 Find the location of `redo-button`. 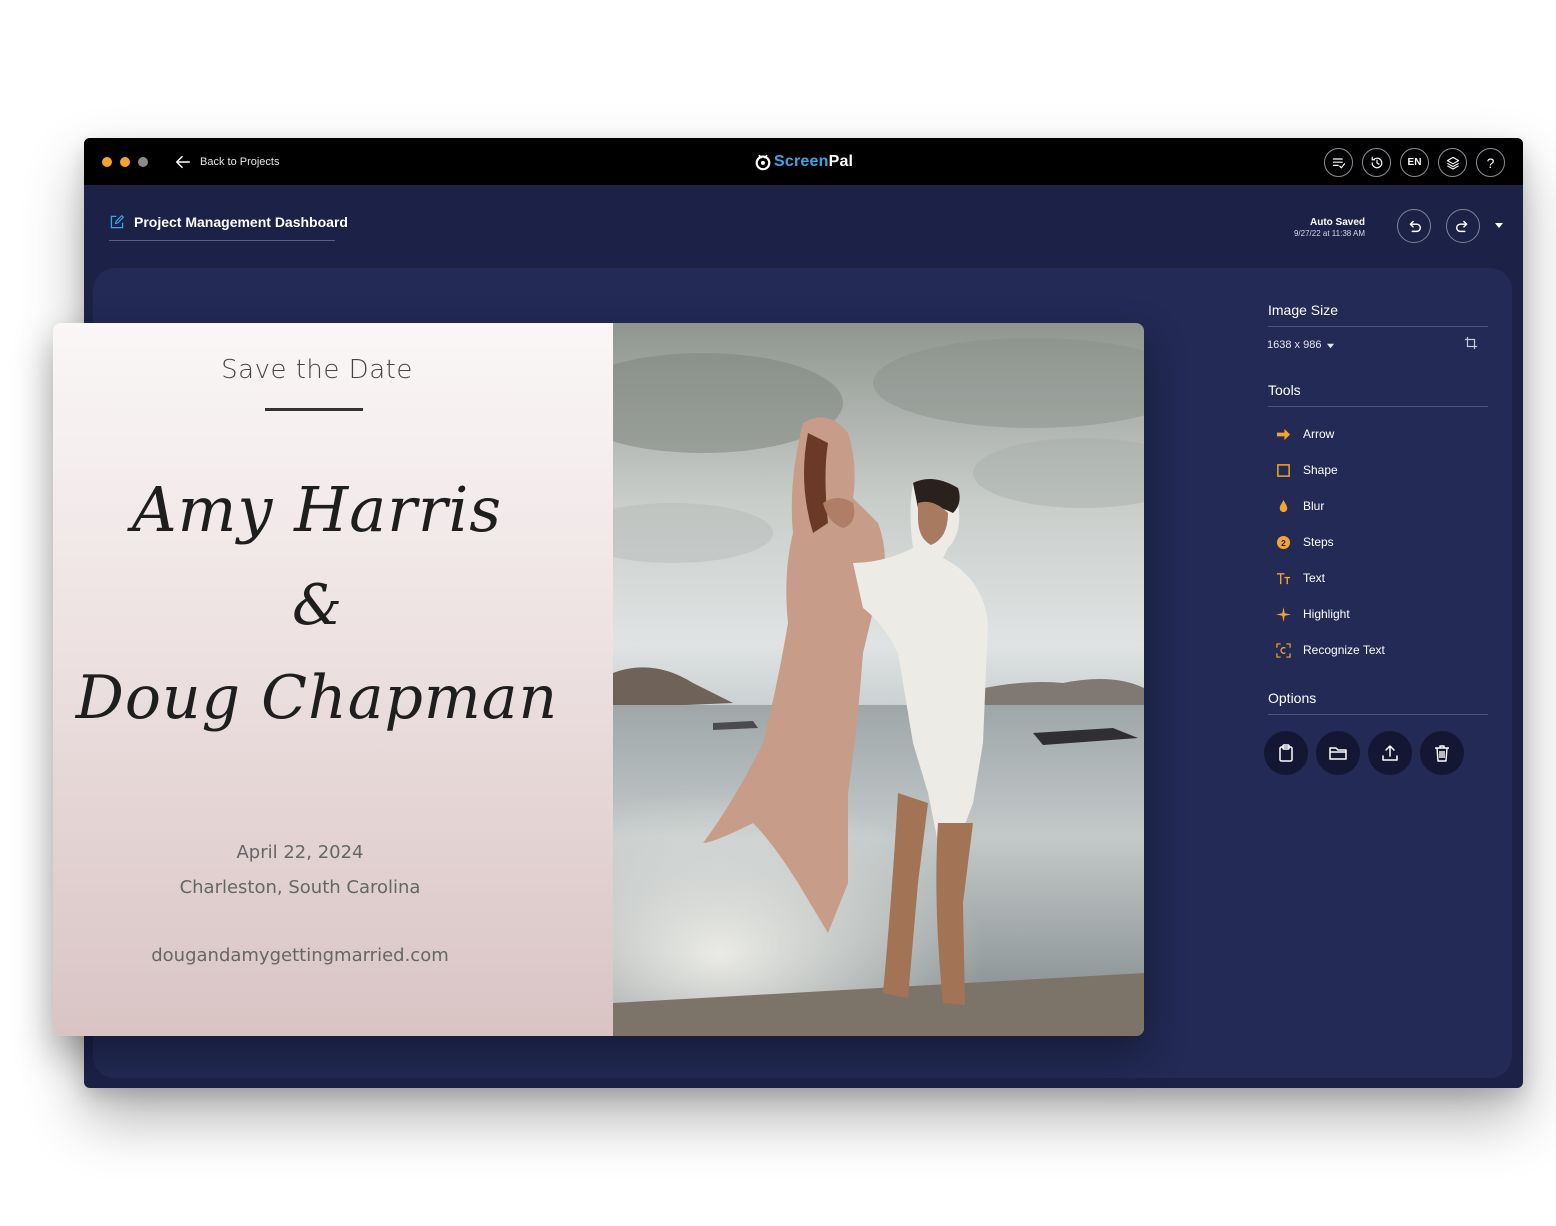

redo-button is located at coordinates (1463, 226).